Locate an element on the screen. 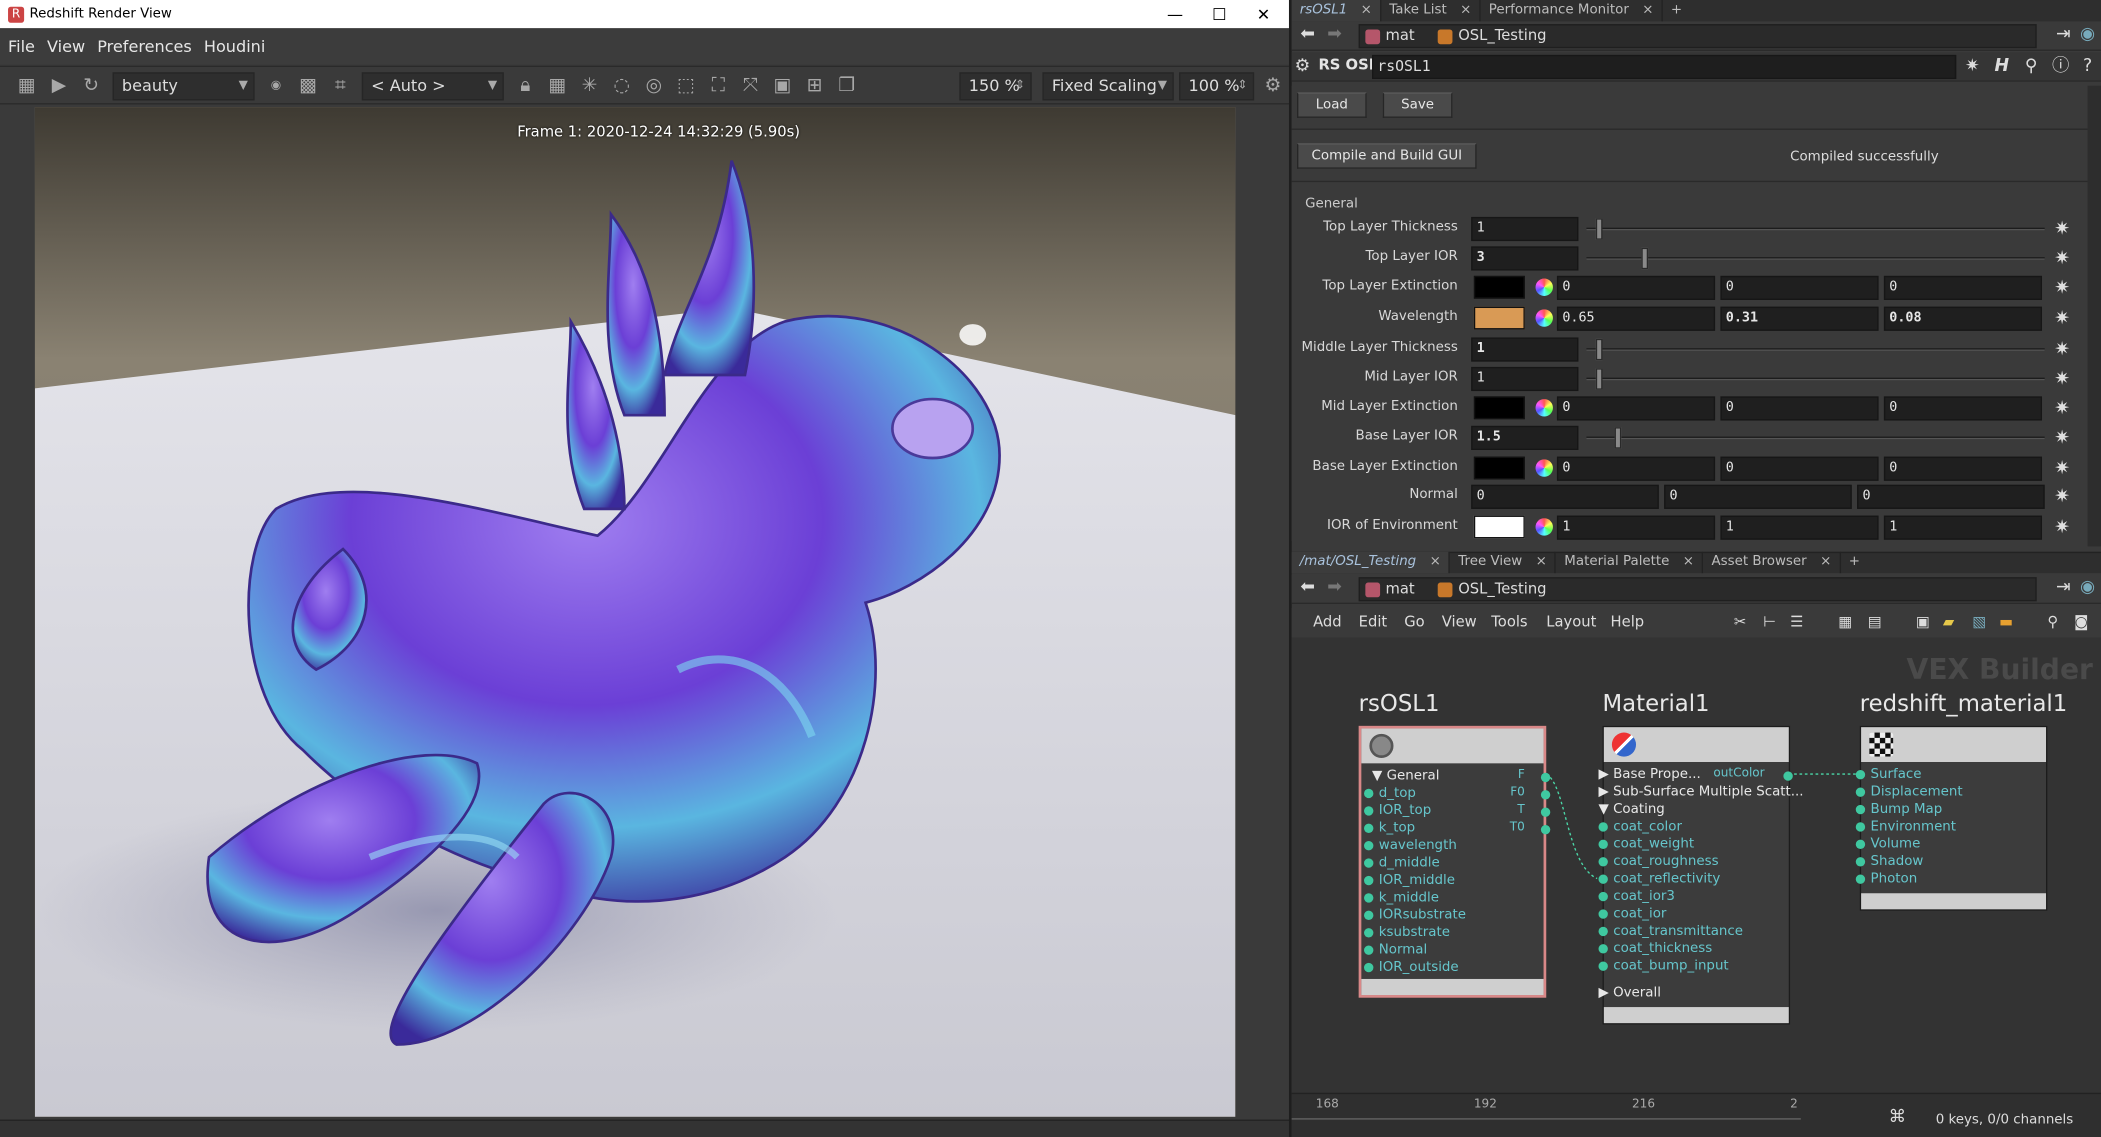 The width and height of the screenshot is (2101, 1137). camera-icon: ◙ is located at coordinates (2081, 621).